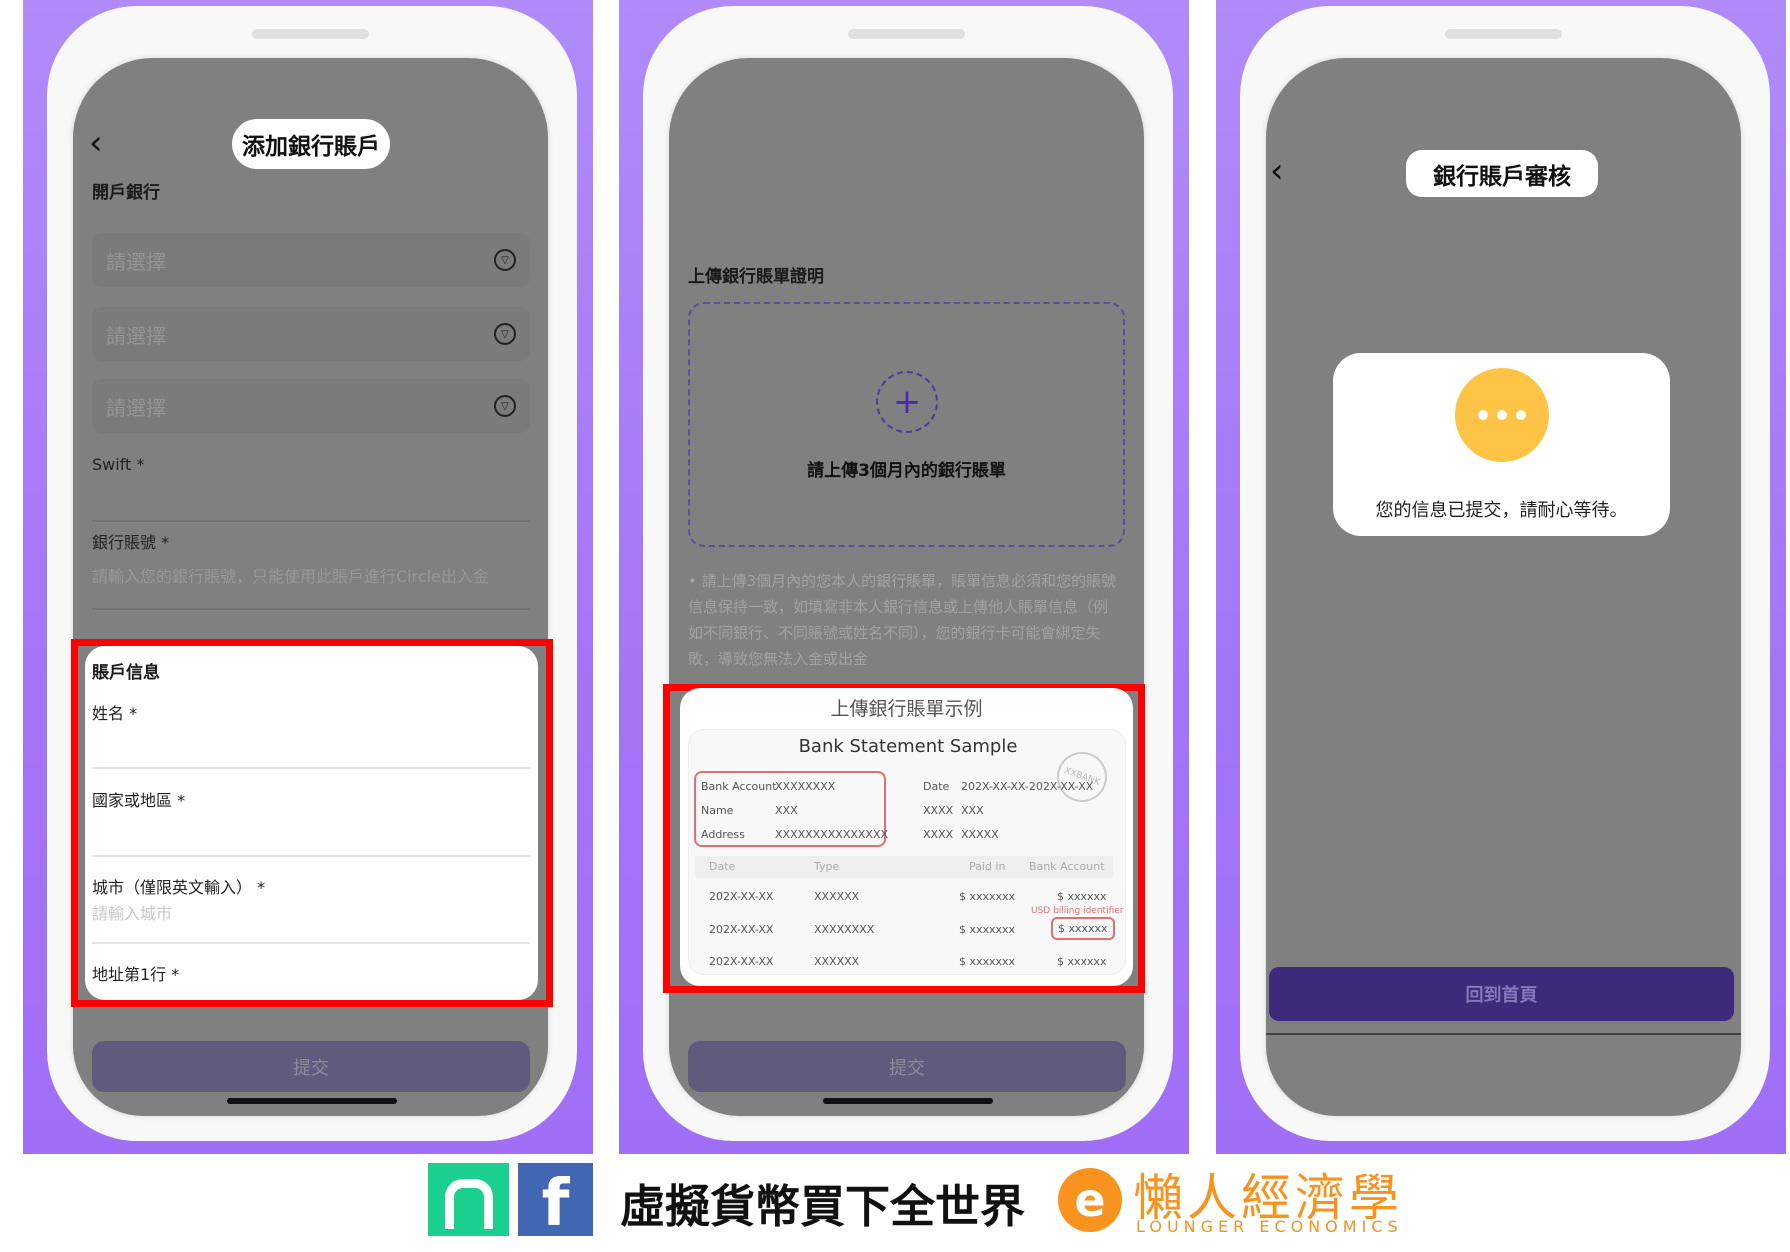 The width and height of the screenshot is (1790, 1252). What do you see at coordinates (311, 745) in the screenshot?
I see `name-input` at bounding box center [311, 745].